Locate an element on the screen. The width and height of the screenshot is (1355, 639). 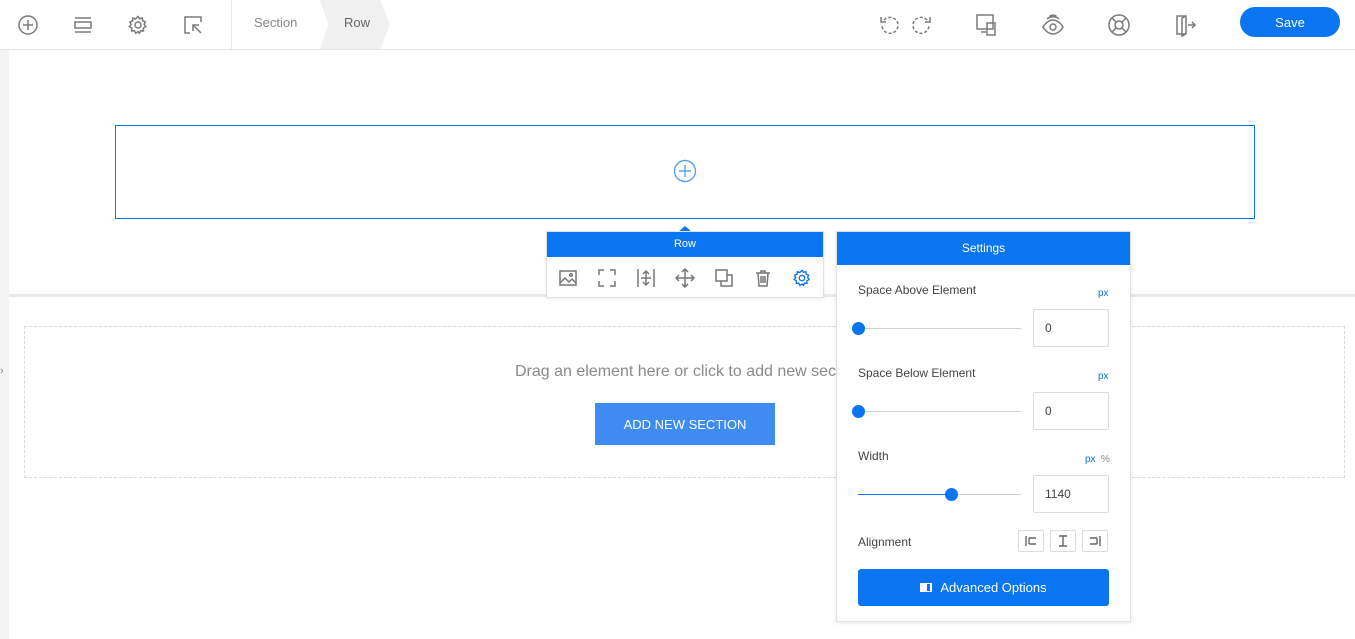
image-icon is located at coordinates (568, 278).